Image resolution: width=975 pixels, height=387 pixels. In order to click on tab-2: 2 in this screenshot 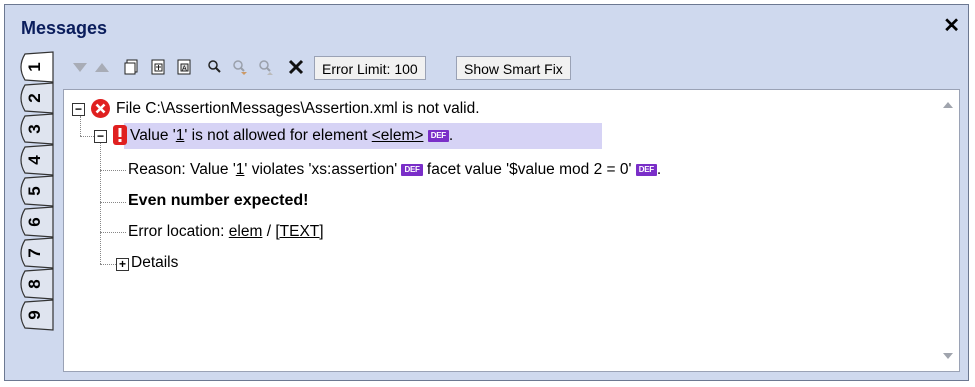, I will do `click(35, 98)`.